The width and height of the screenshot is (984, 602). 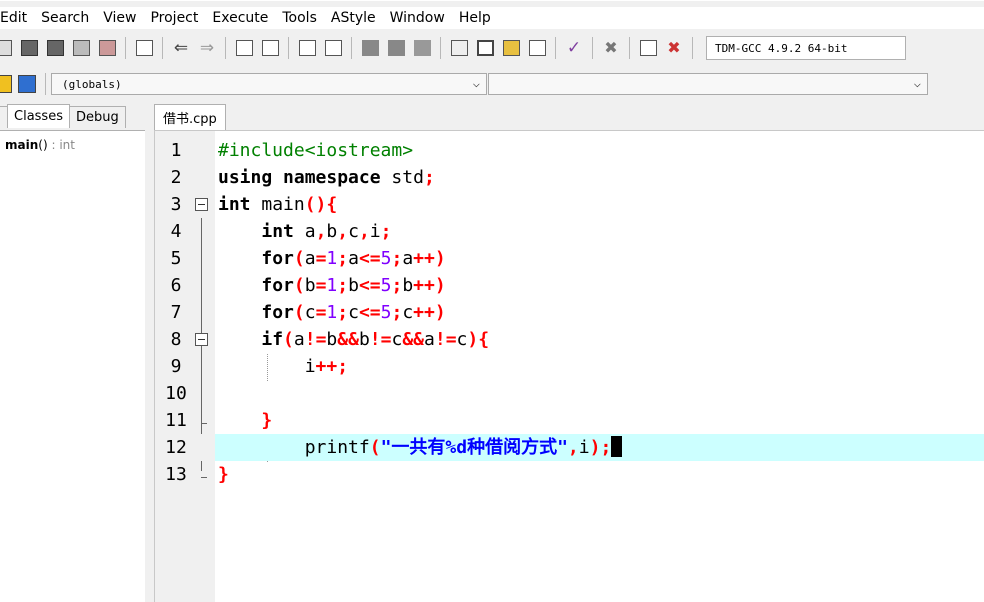 I want to click on close-file-button, so click(x=107, y=48).